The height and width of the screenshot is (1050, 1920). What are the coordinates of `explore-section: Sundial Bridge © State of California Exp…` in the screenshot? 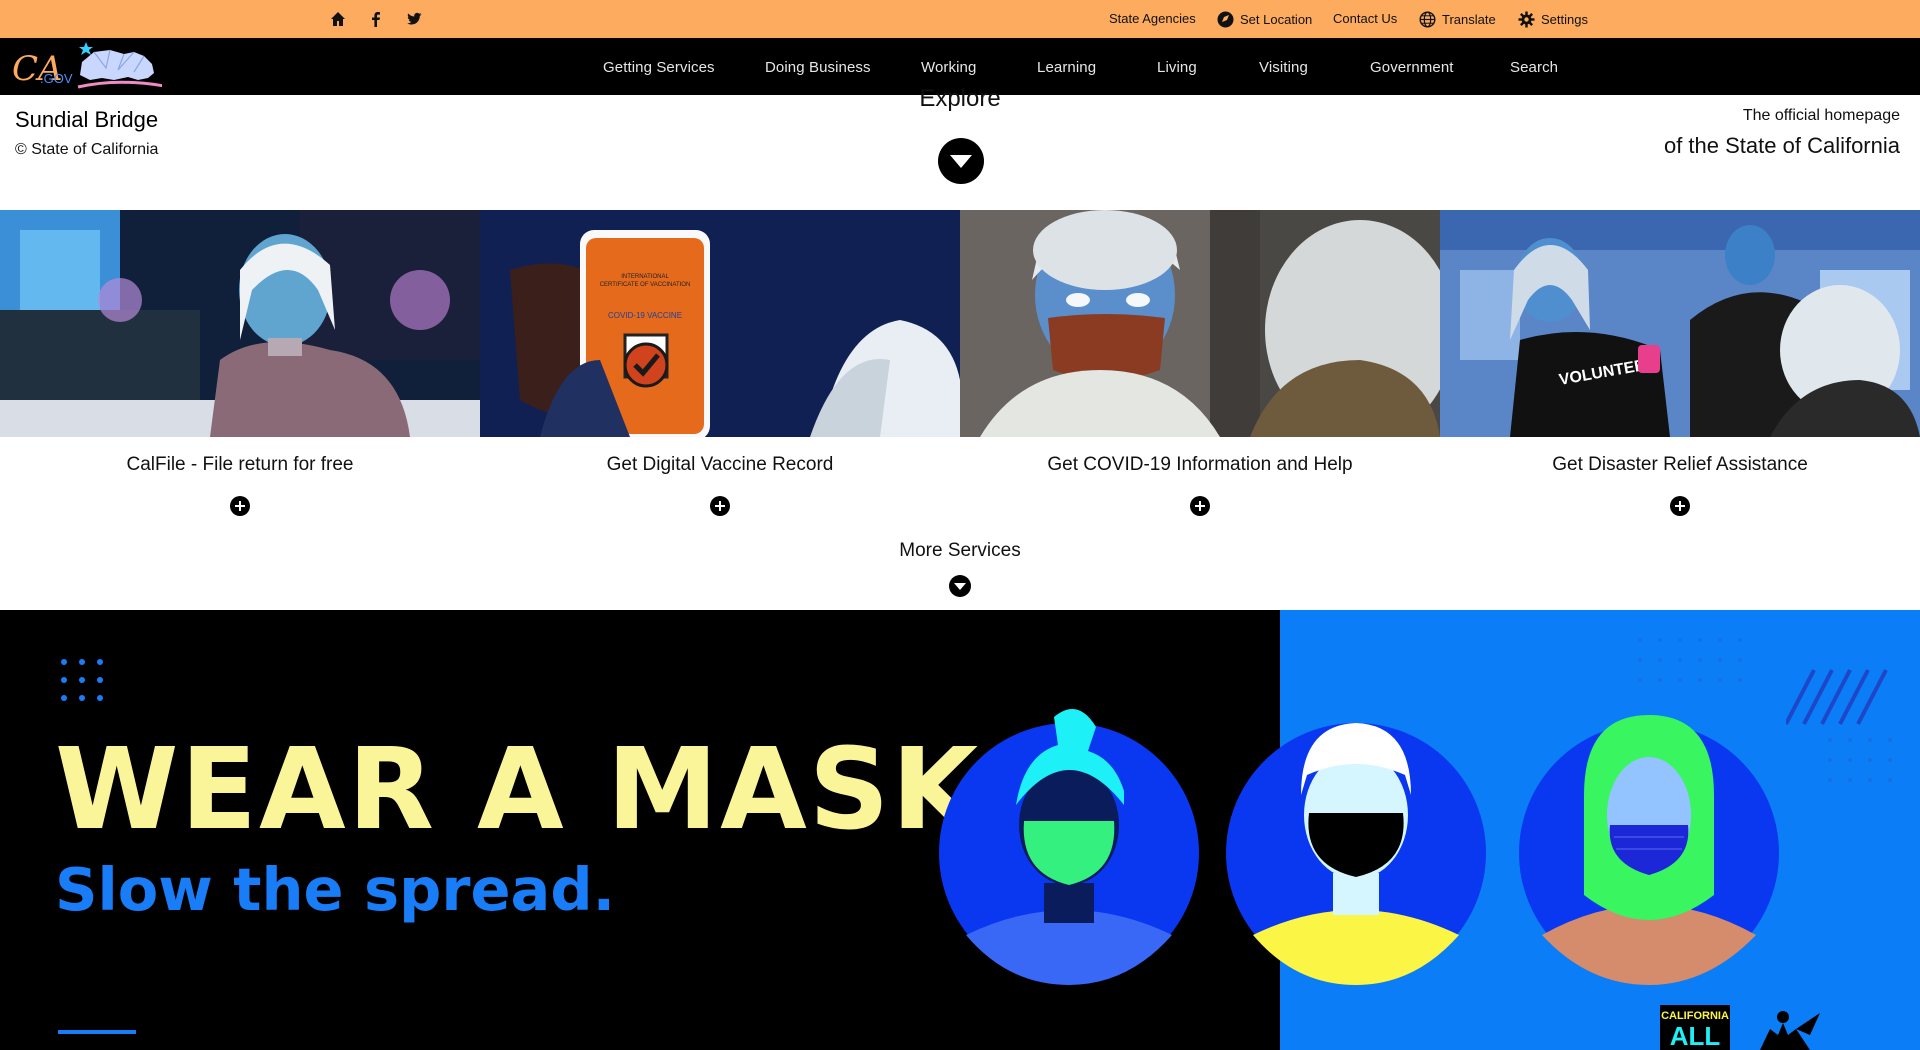 It's located at (960, 147).